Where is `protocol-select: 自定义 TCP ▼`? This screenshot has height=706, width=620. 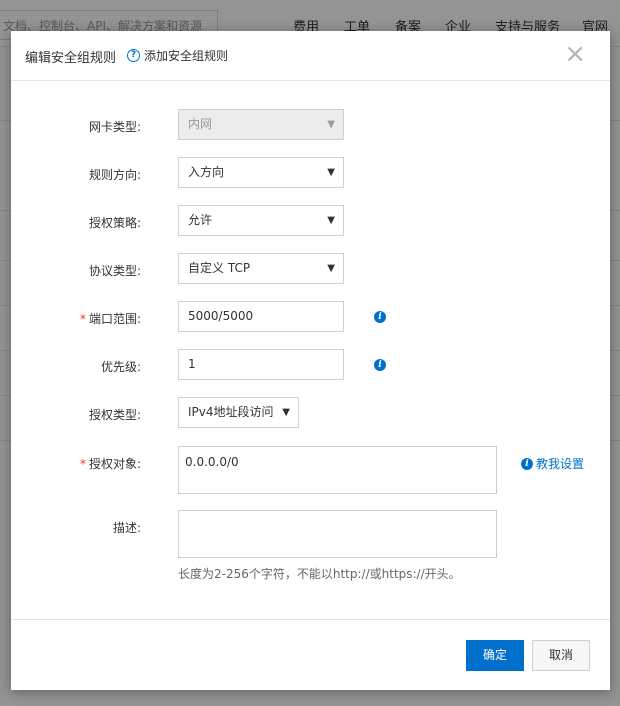
protocol-select: 自定义 TCP ▼ is located at coordinates (261, 268).